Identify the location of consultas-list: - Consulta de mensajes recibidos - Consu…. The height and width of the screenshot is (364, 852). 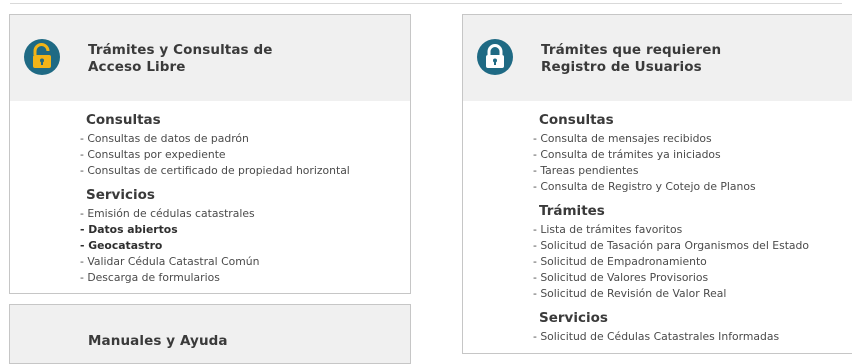
(644, 163).